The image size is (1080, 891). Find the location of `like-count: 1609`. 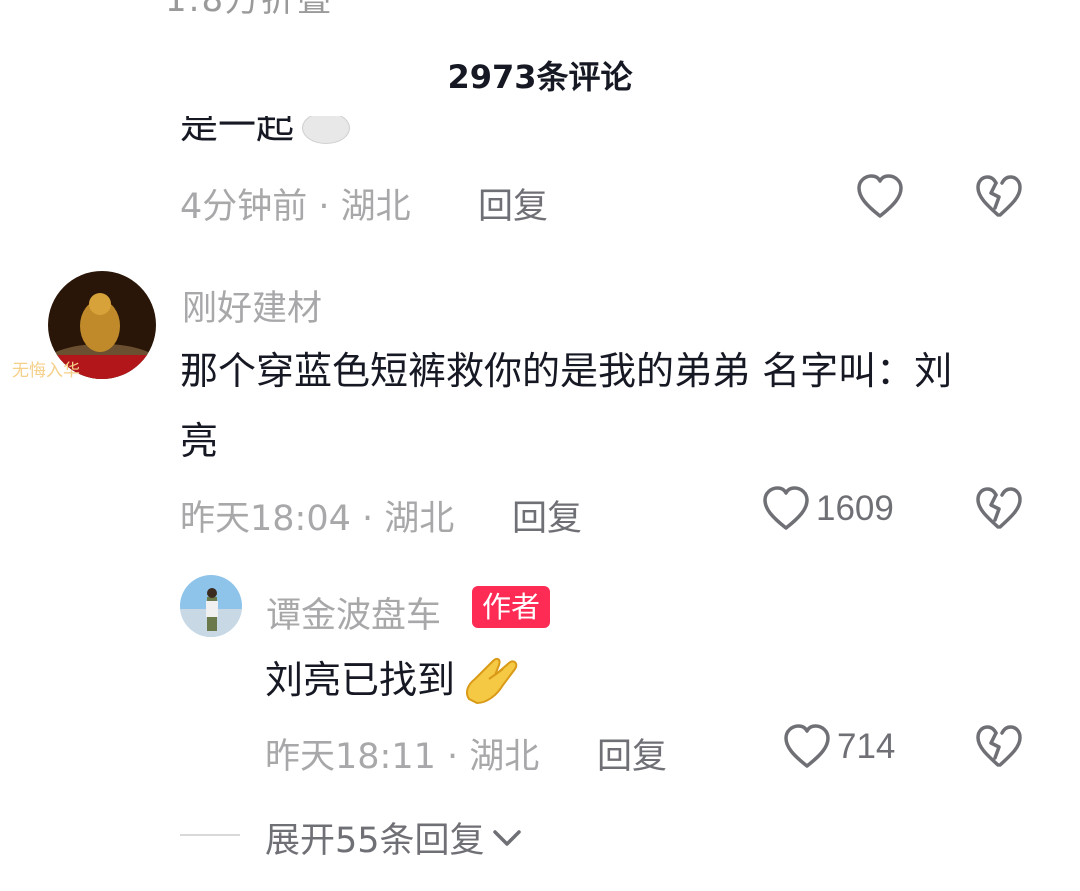

like-count: 1609 is located at coordinates (855, 508).